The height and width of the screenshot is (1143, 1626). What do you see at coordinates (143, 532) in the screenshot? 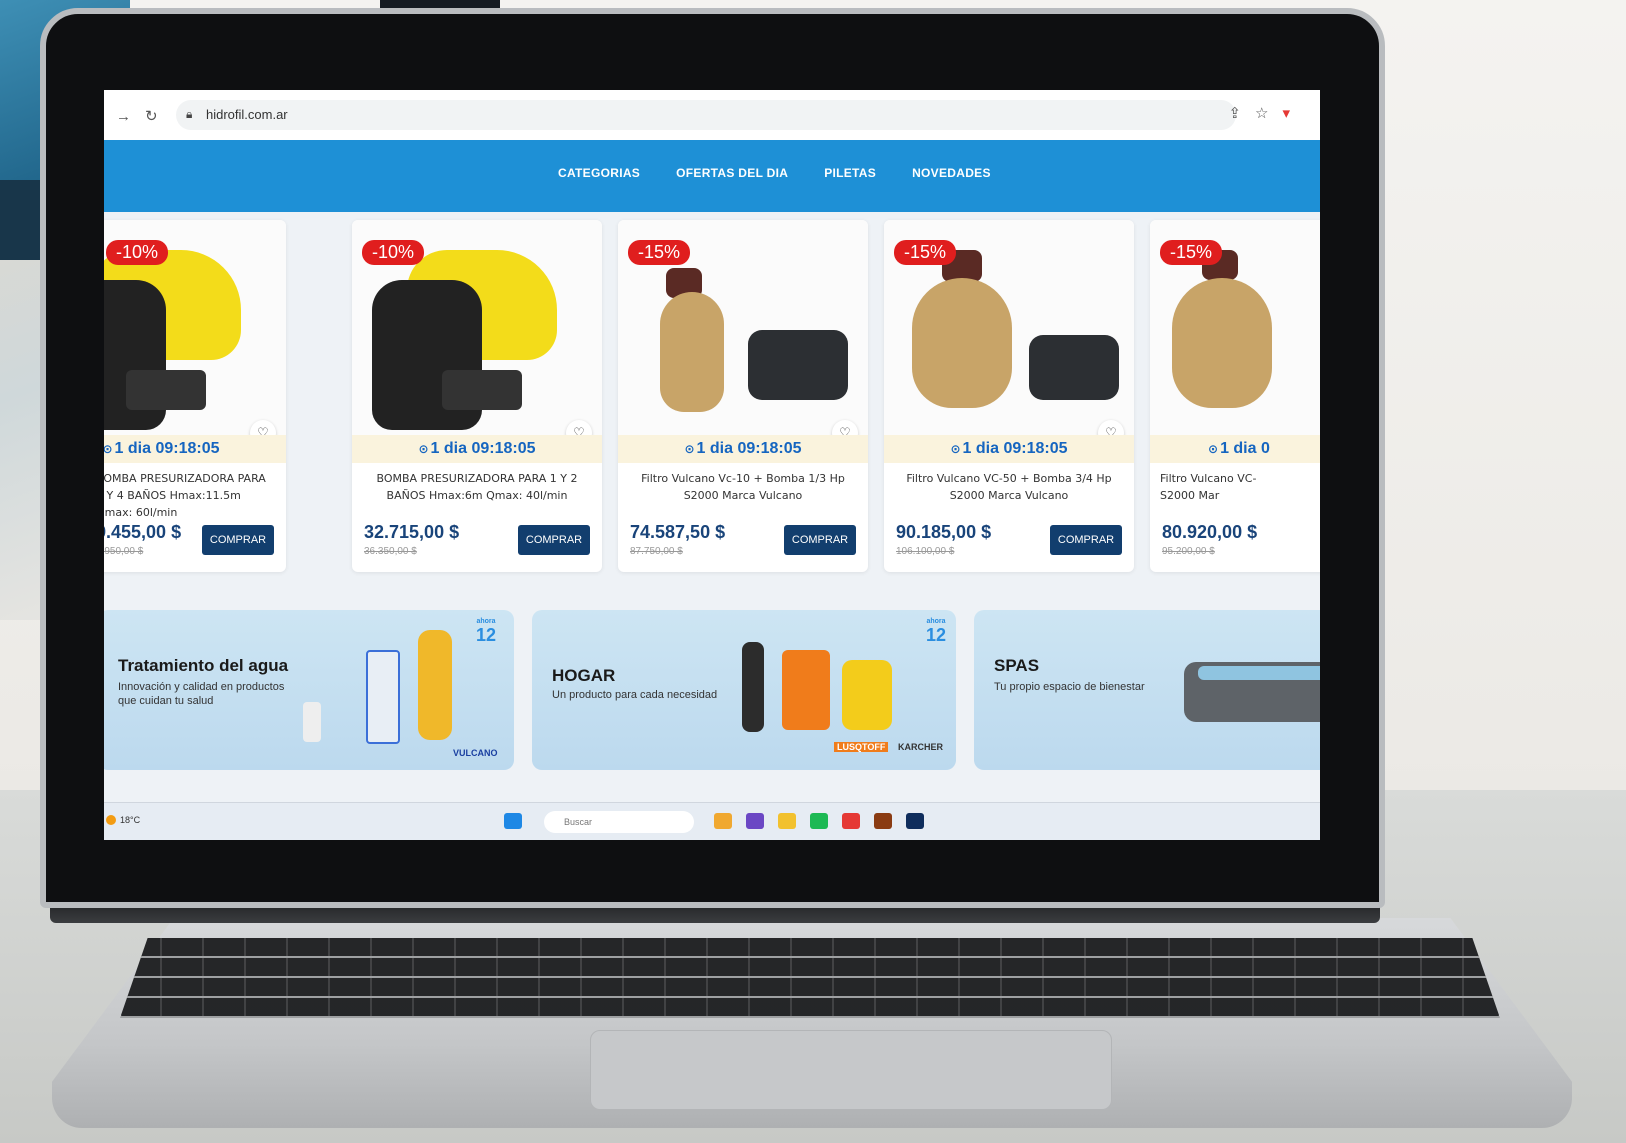
I see `product-price: 9.455,00 $` at bounding box center [143, 532].